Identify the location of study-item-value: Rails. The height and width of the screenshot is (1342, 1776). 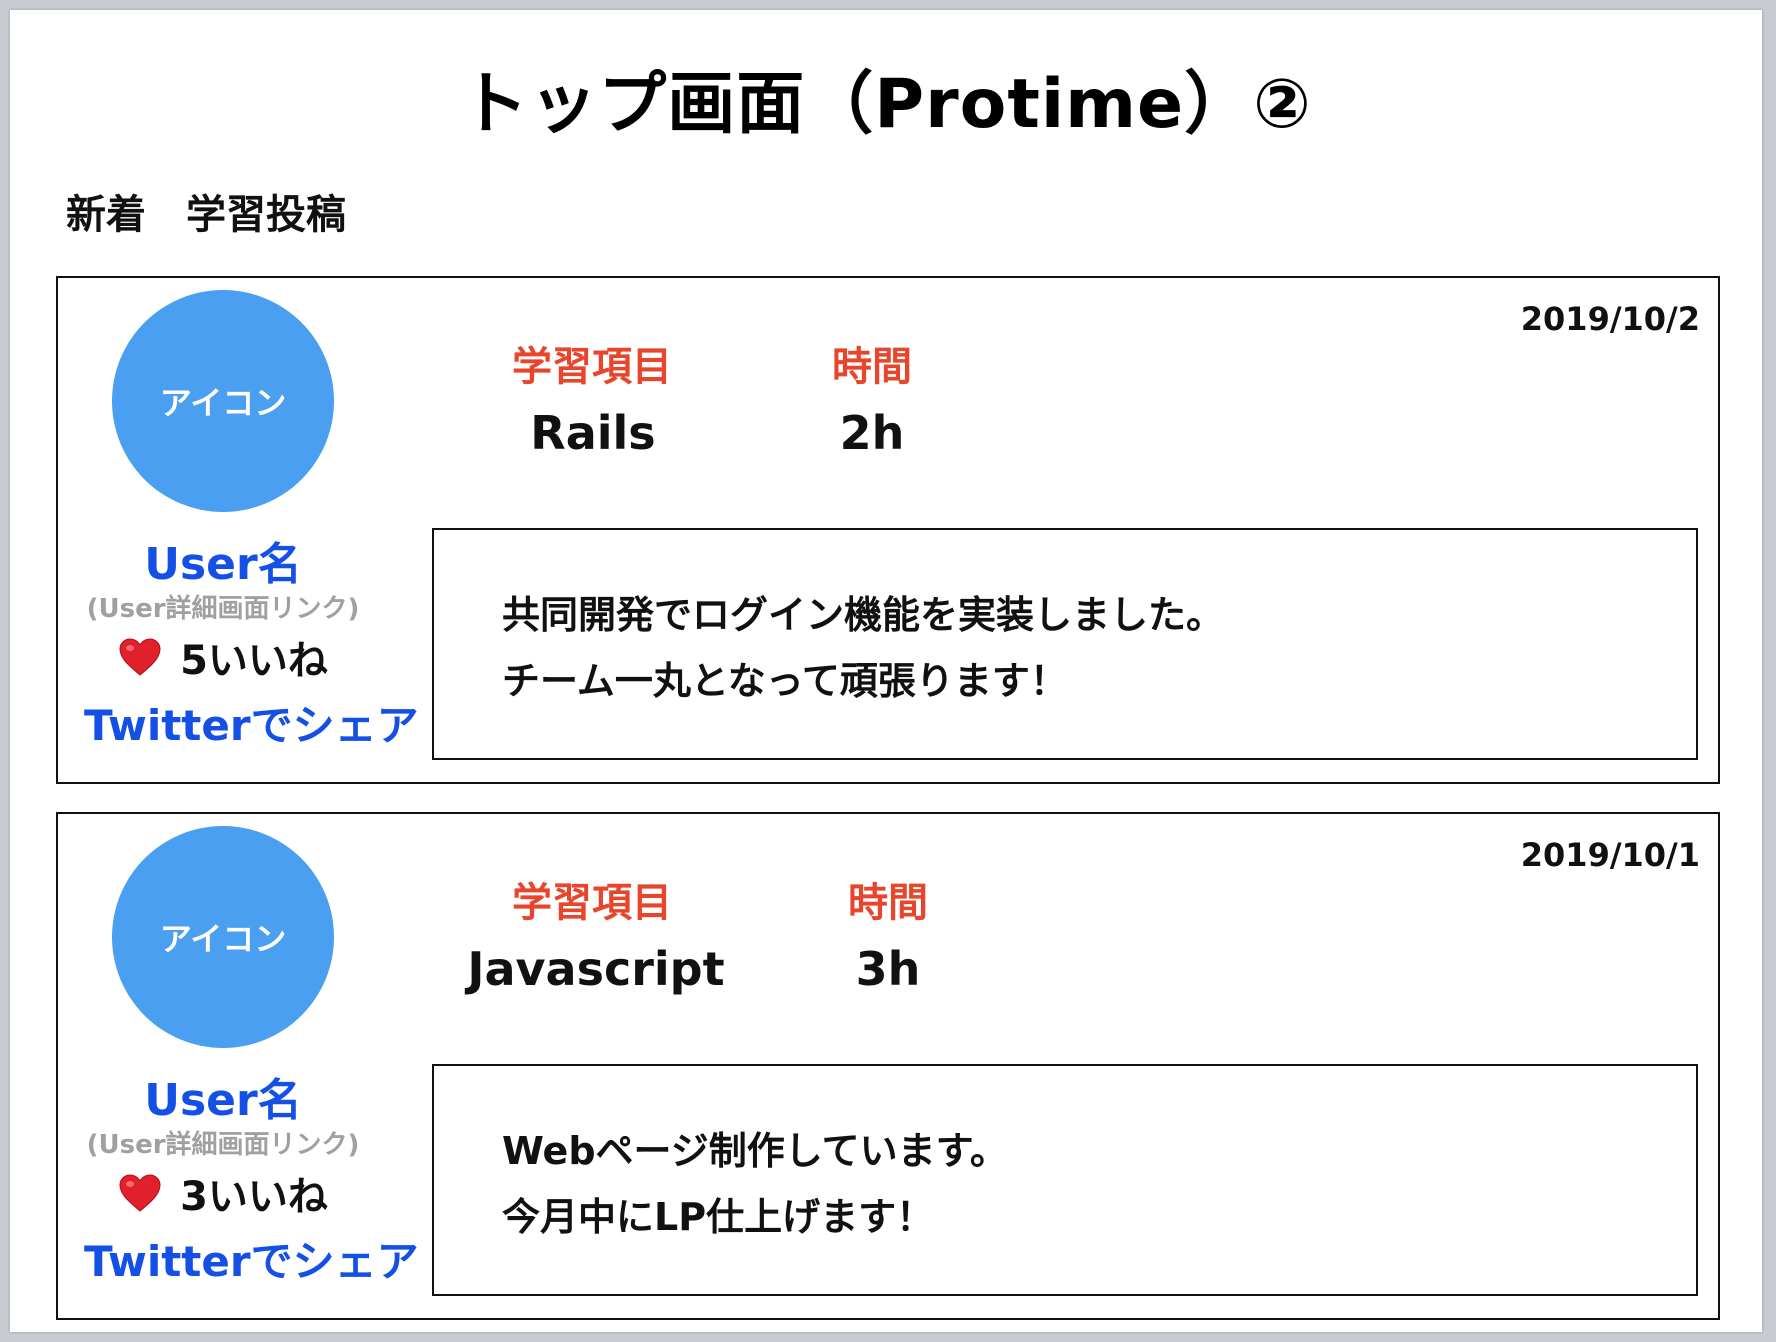
(593, 433).